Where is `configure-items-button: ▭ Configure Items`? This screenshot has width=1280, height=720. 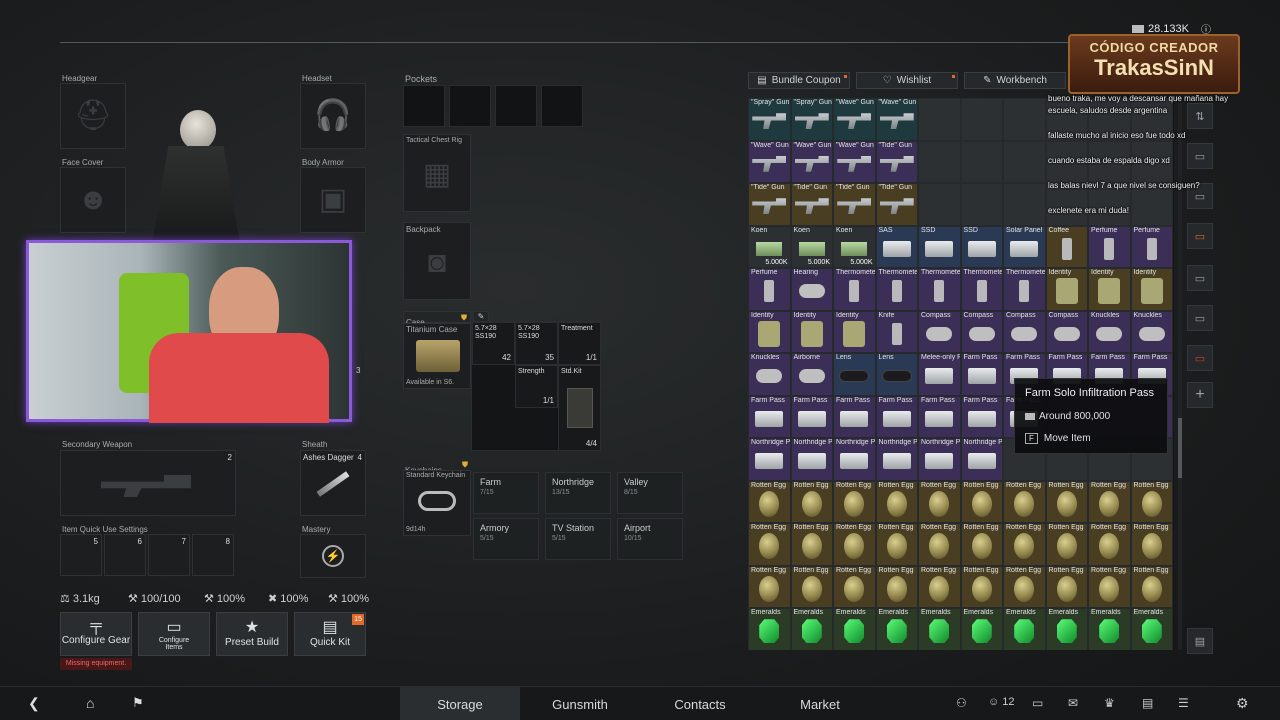 configure-items-button: ▭ Configure Items is located at coordinates (174, 634).